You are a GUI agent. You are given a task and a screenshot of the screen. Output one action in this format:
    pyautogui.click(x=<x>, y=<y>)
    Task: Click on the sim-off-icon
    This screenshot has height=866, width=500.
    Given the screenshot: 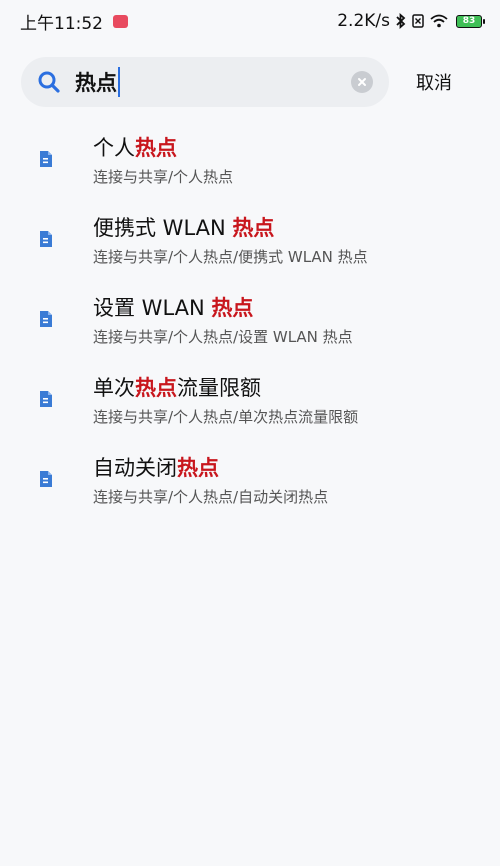 What is the action you would take?
    pyautogui.click(x=418, y=21)
    